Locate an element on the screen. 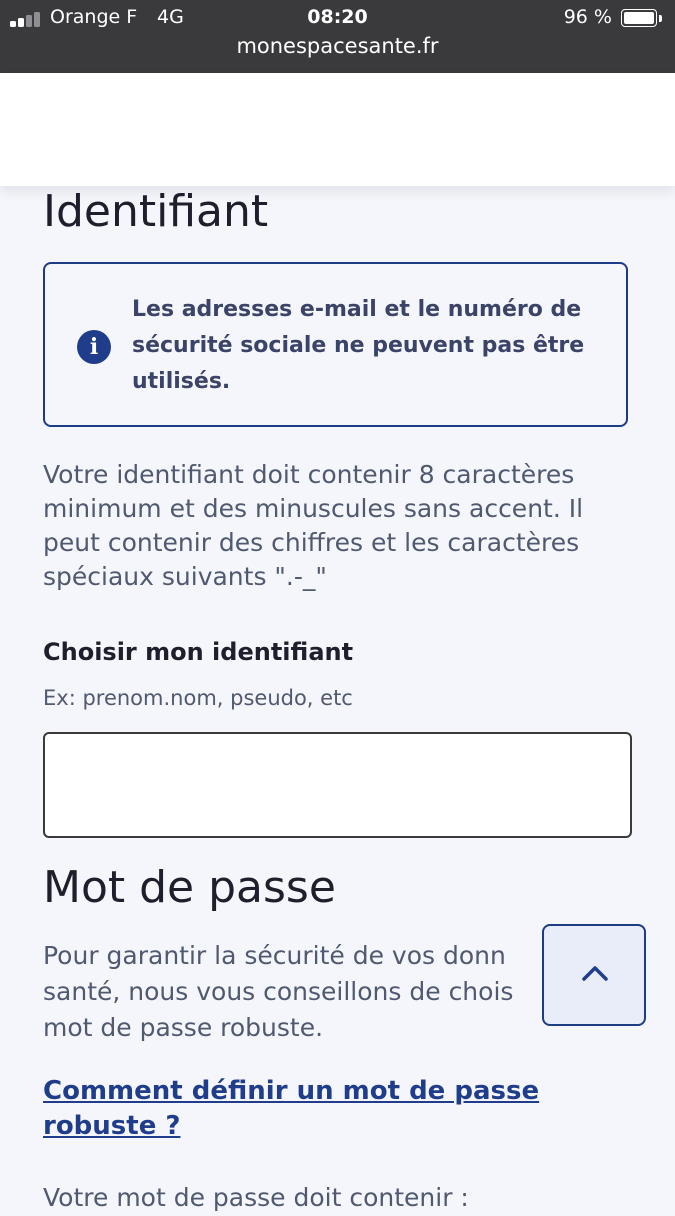 The height and width of the screenshot is (1216, 675). password-requirements-text: Votre mot de passe doit contenir : is located at coordinates (256, 1197).